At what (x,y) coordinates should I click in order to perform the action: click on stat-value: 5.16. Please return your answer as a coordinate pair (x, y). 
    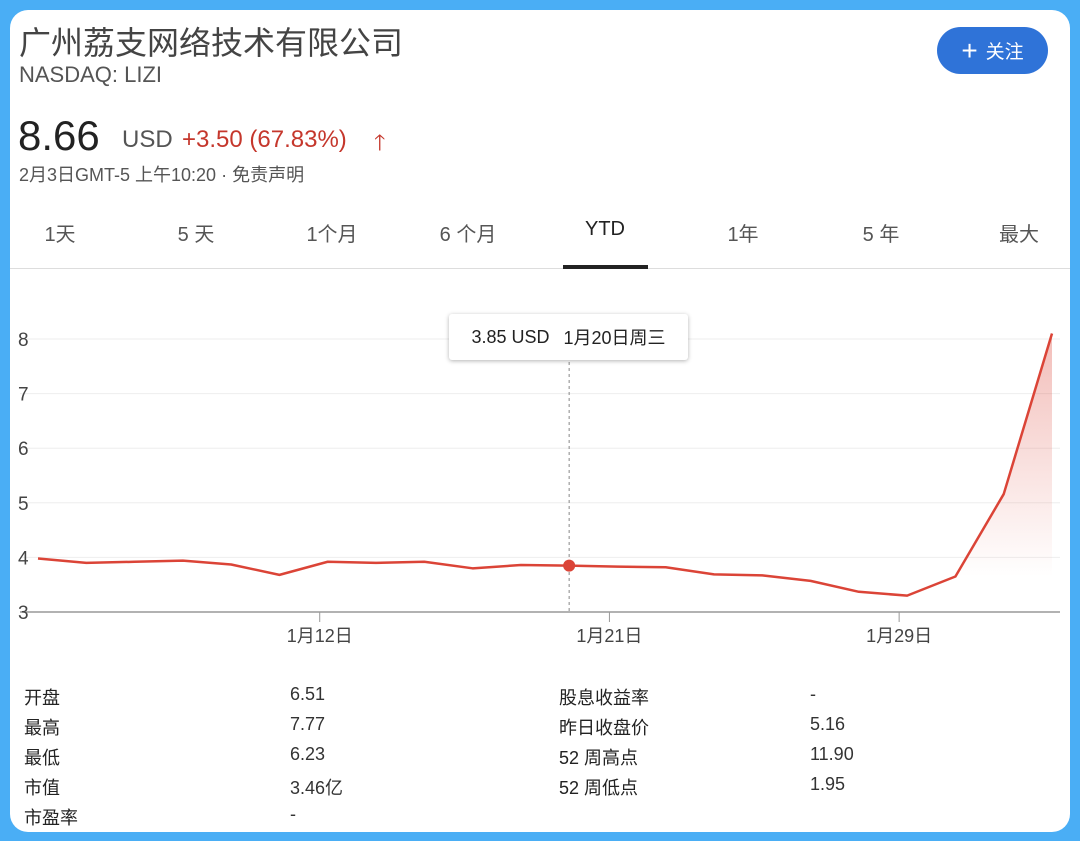
    Looking at the image, I should click on (828, 724).